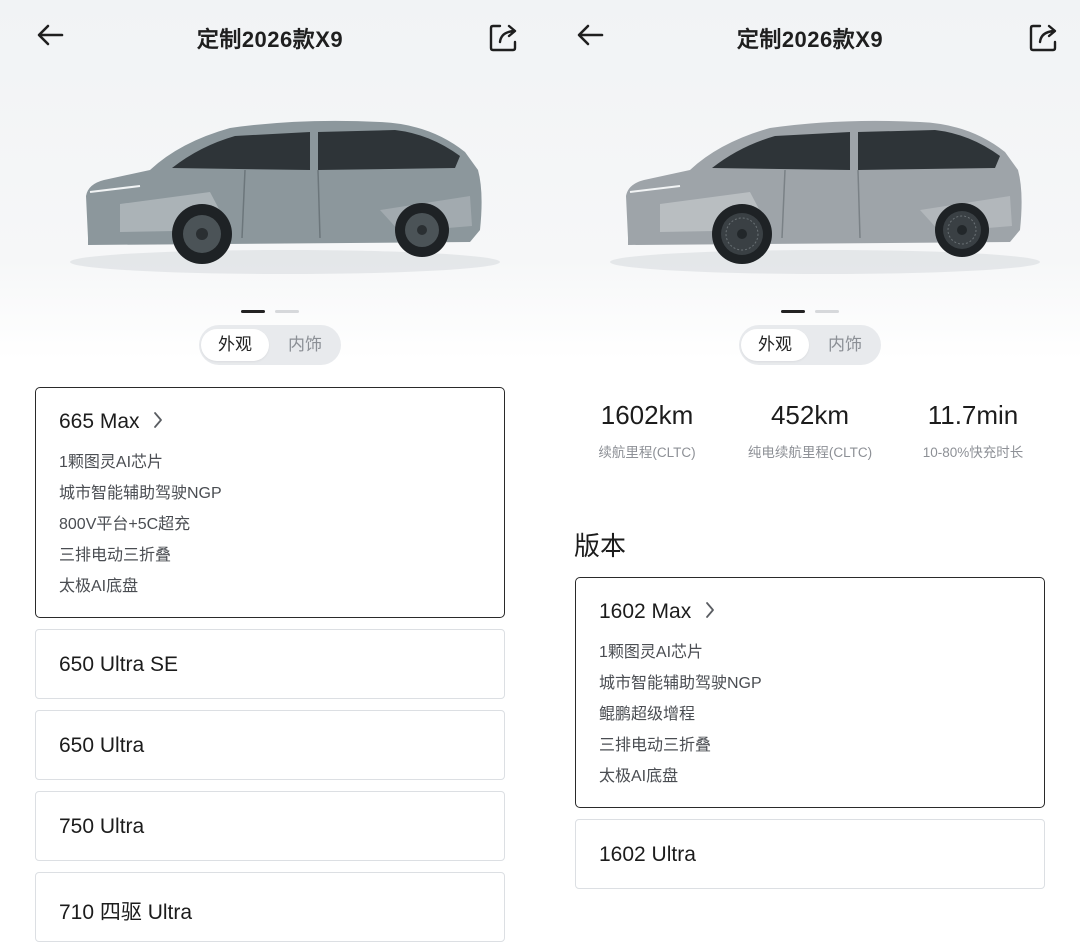 The image size is (1080, 952). What do you see at coordinates (270, 826) in the screenshot?
I see `version-card: 750 Ultra` at bounding box center [270, 826].